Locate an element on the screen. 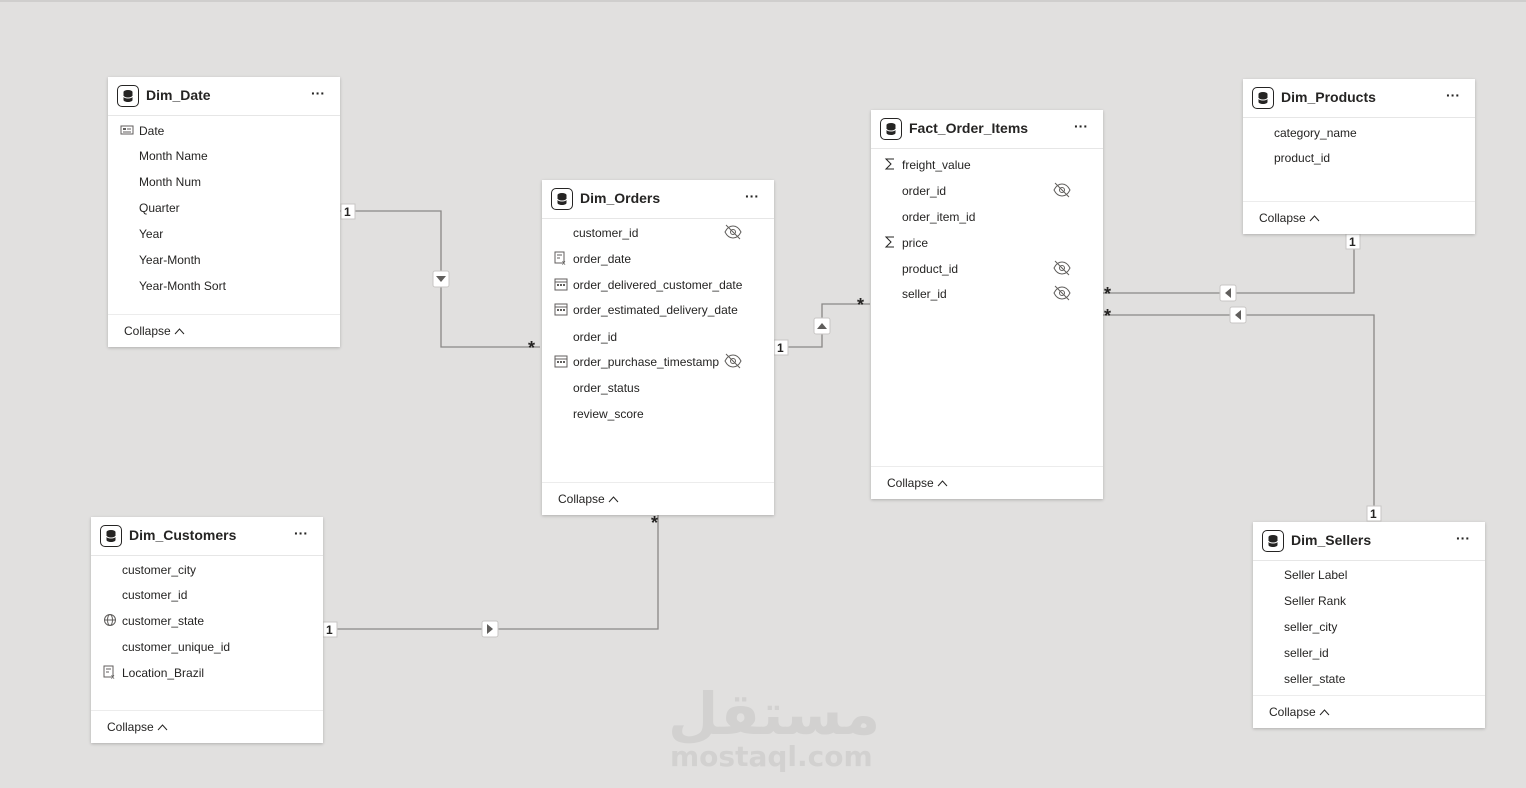 The height and width of the screenshot is (788, 1526). relationship-line-customers-orders is located at coordinates (491, 572).